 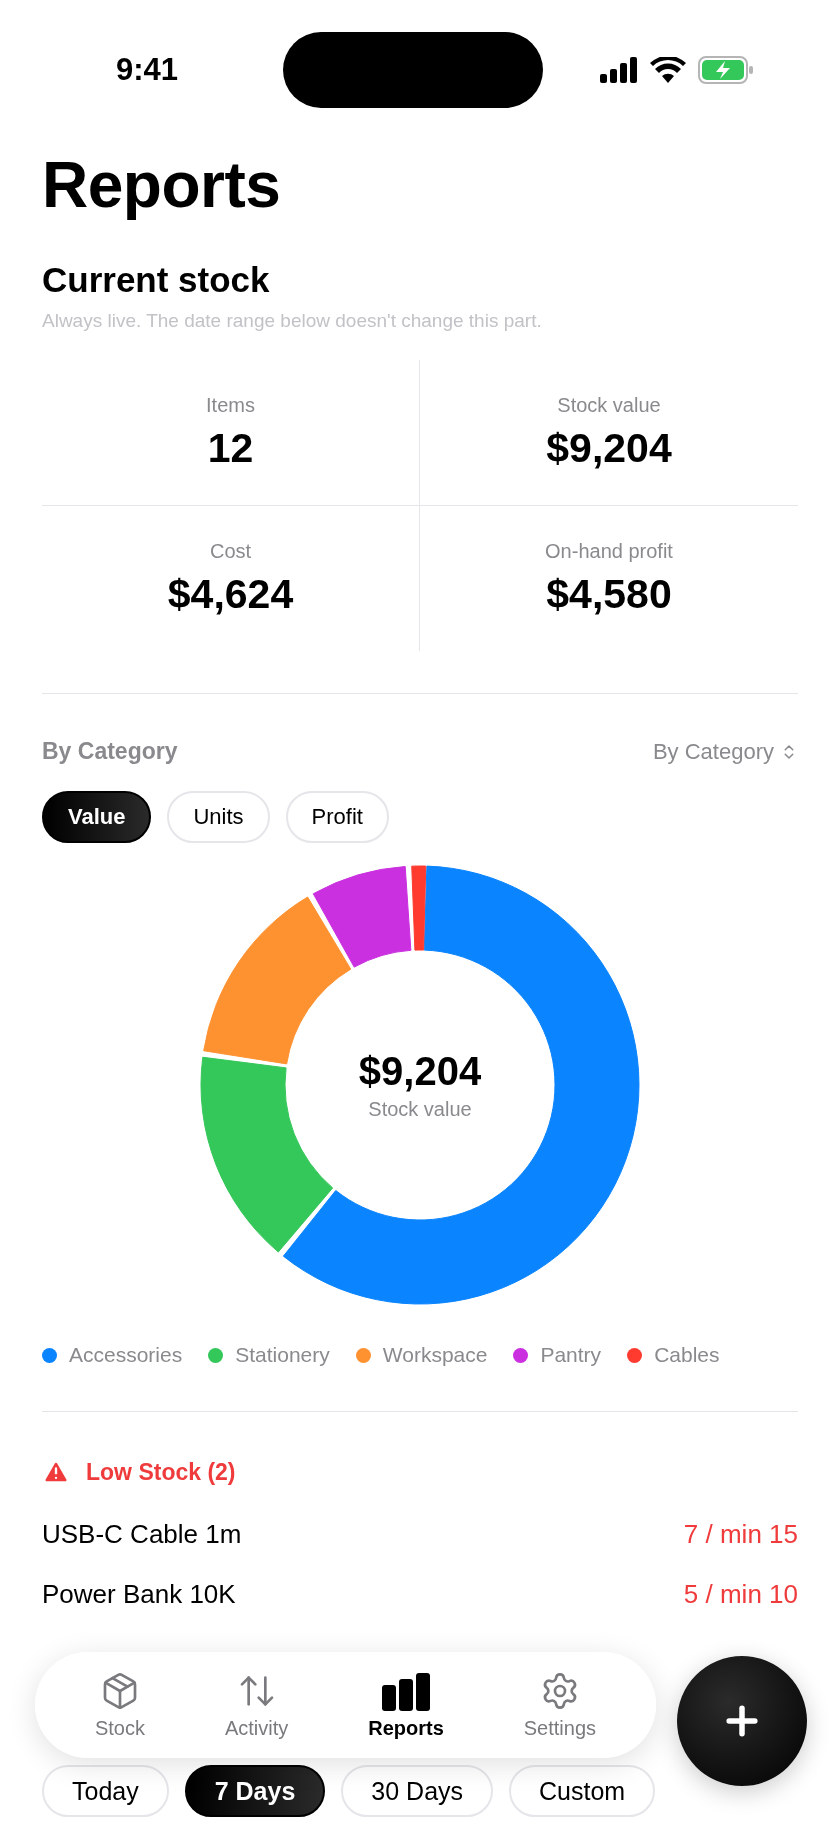 What do you see at coordinates (148, 70) in the screenshot?
I see `status-time: 9:41` at bounding box center [148, 70].